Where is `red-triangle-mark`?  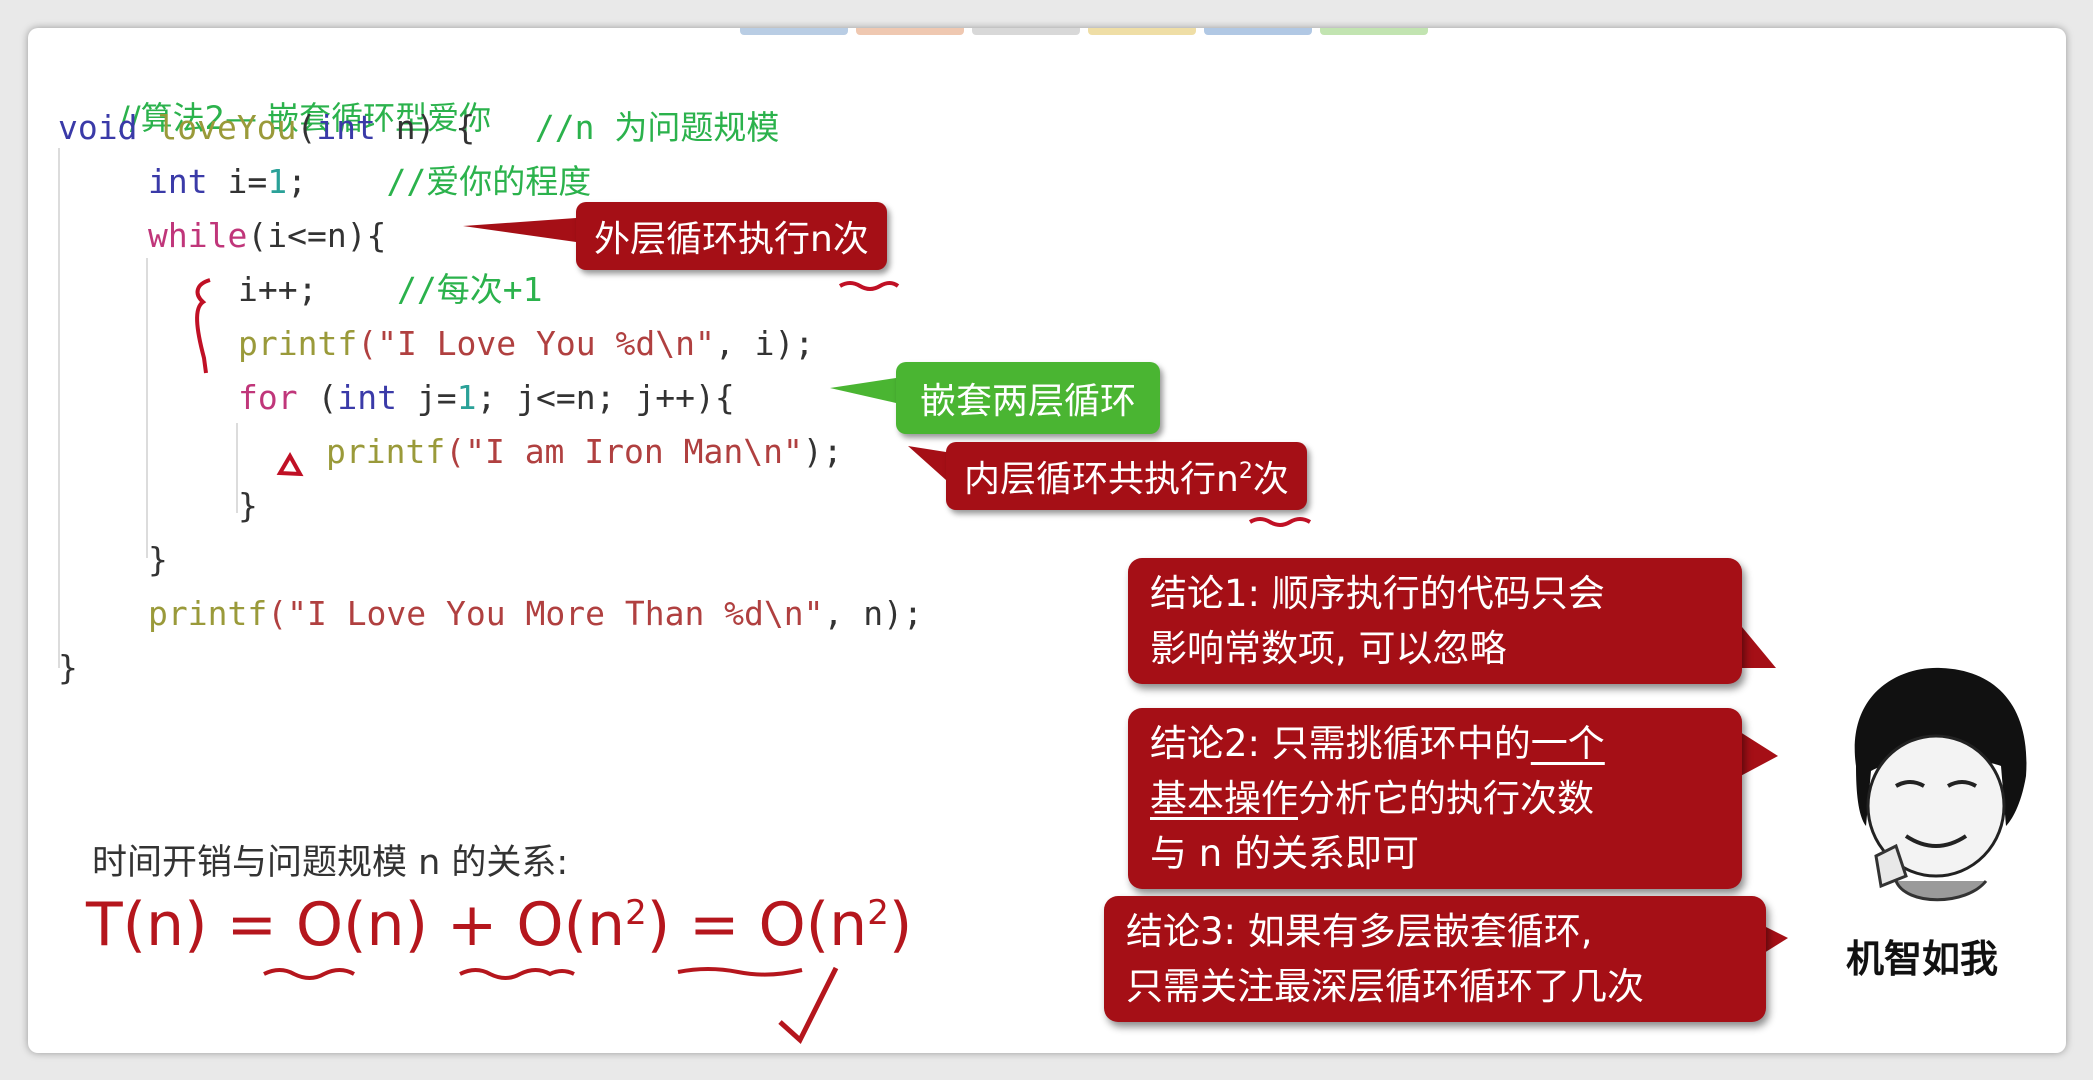 red-triangle-mark is located at coordinates (290, 464).